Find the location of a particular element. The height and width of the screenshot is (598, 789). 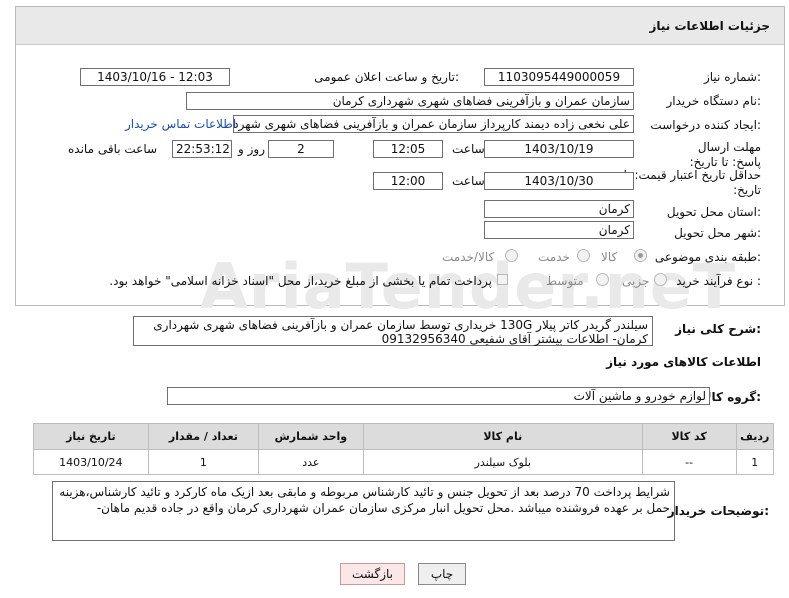

goods-group-field: لوازم خودرو و ماشین آلات is located at coordinates (438, 396).